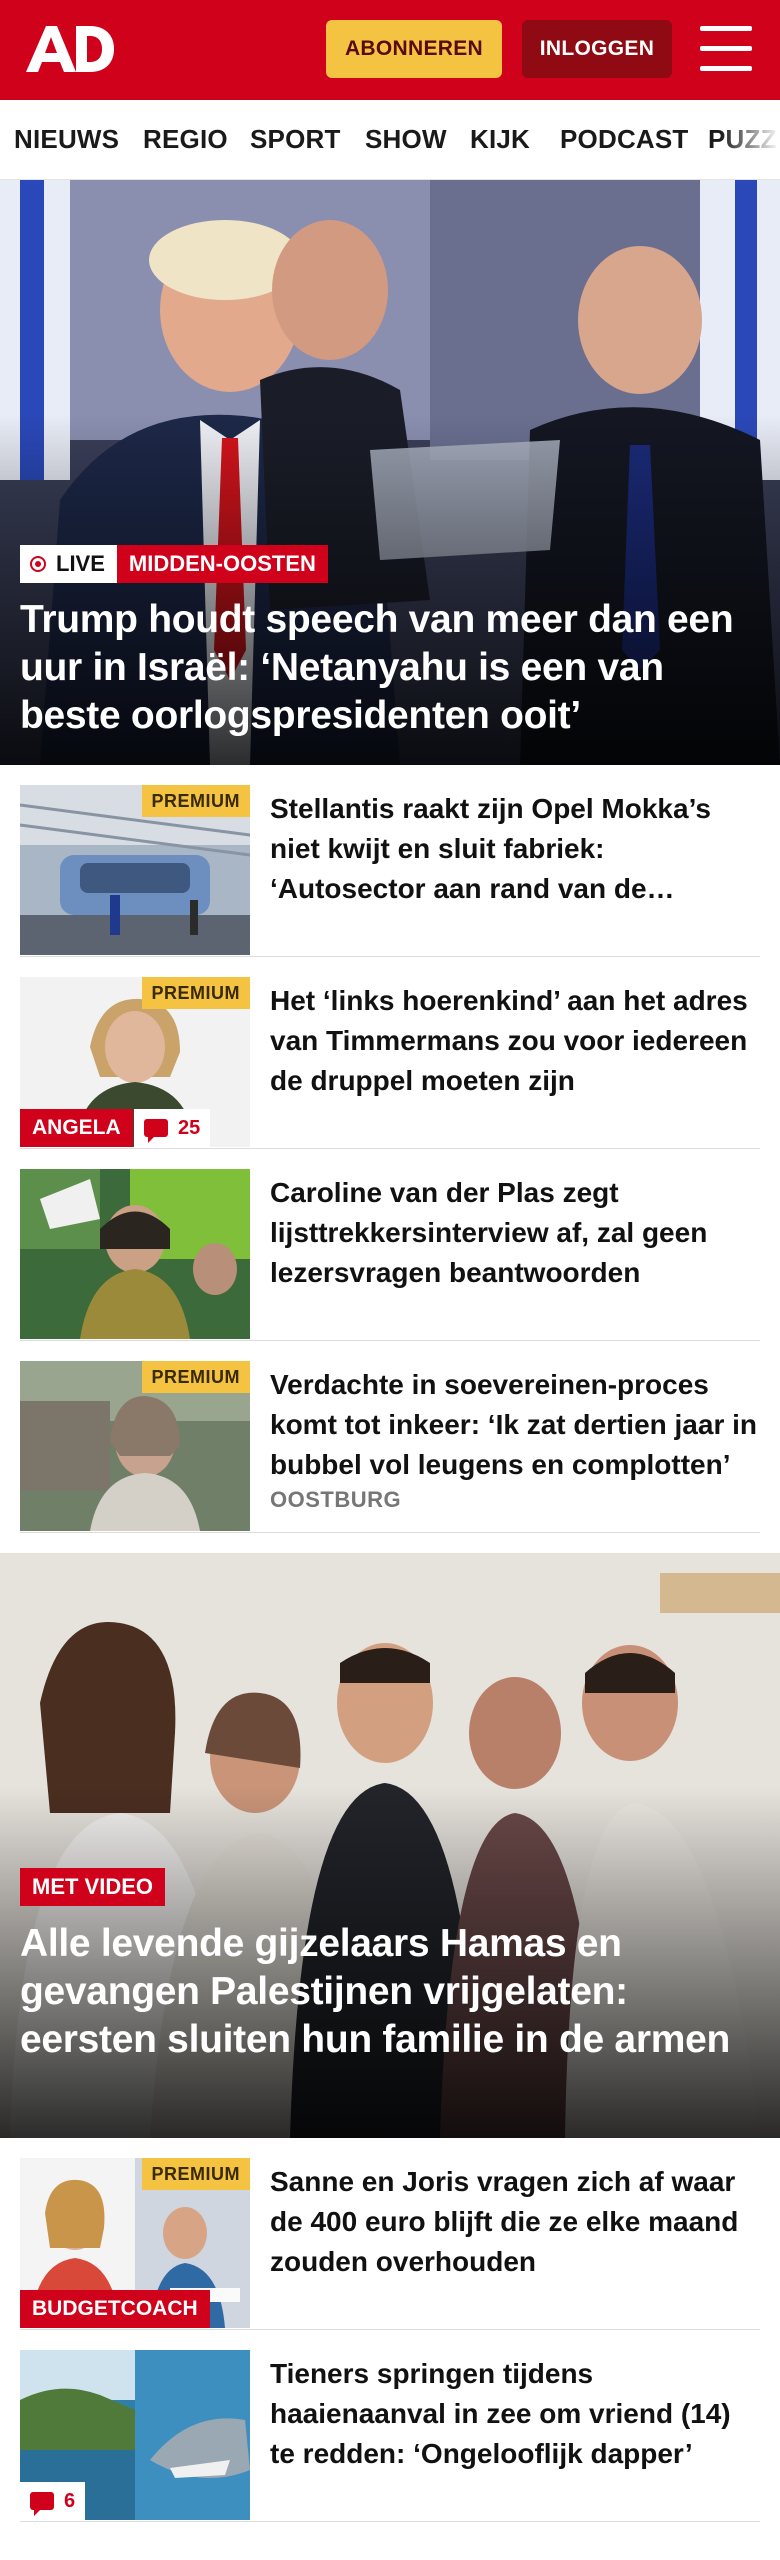  Describe the element at coordinates (70, 2500) in the screenshot. I see `comment-count-value: 6` at that location.